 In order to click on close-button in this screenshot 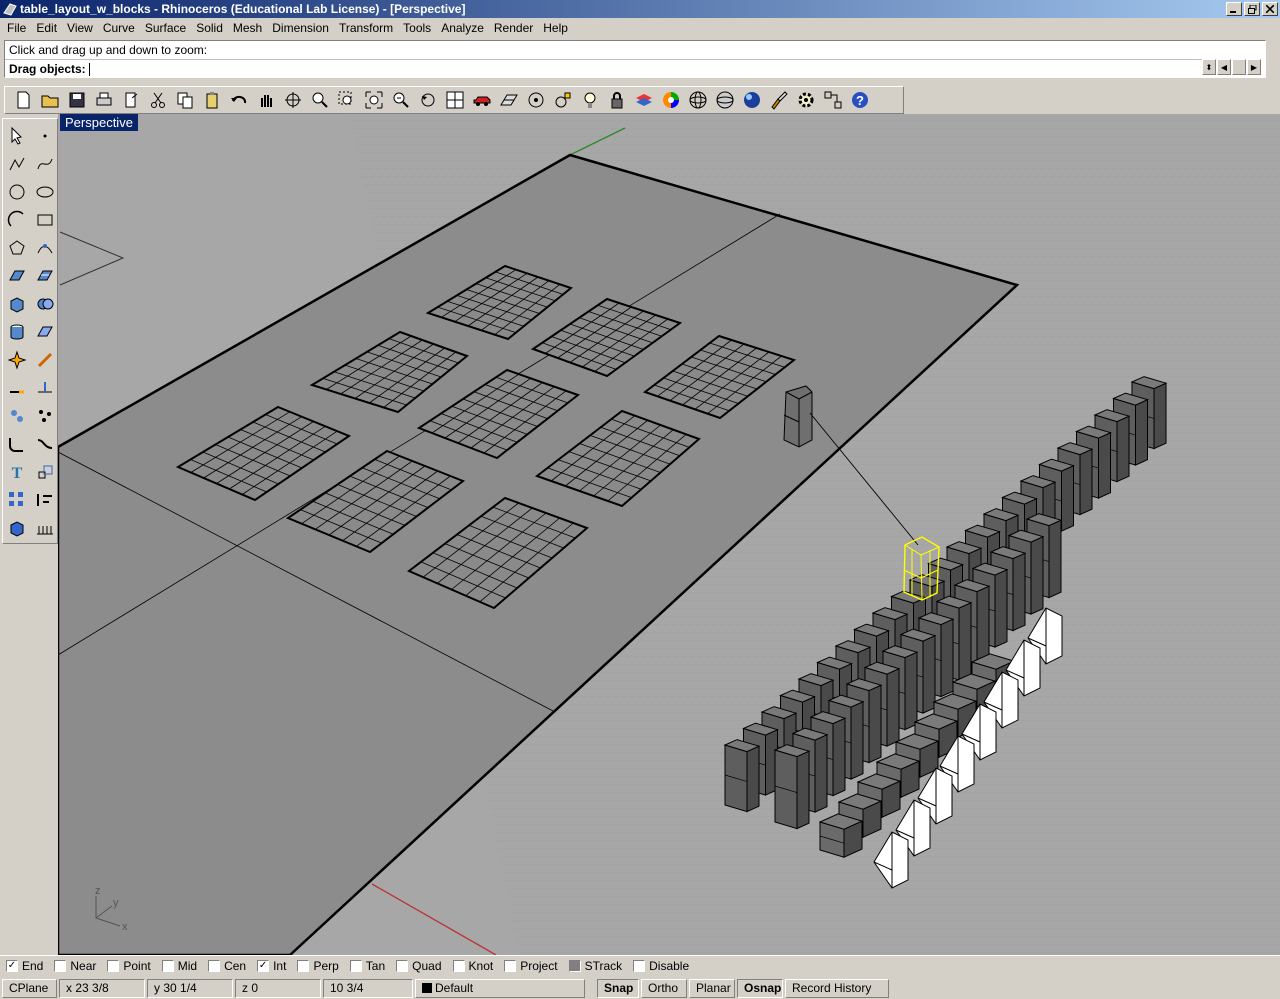, I will do `click(1270, 9)`.